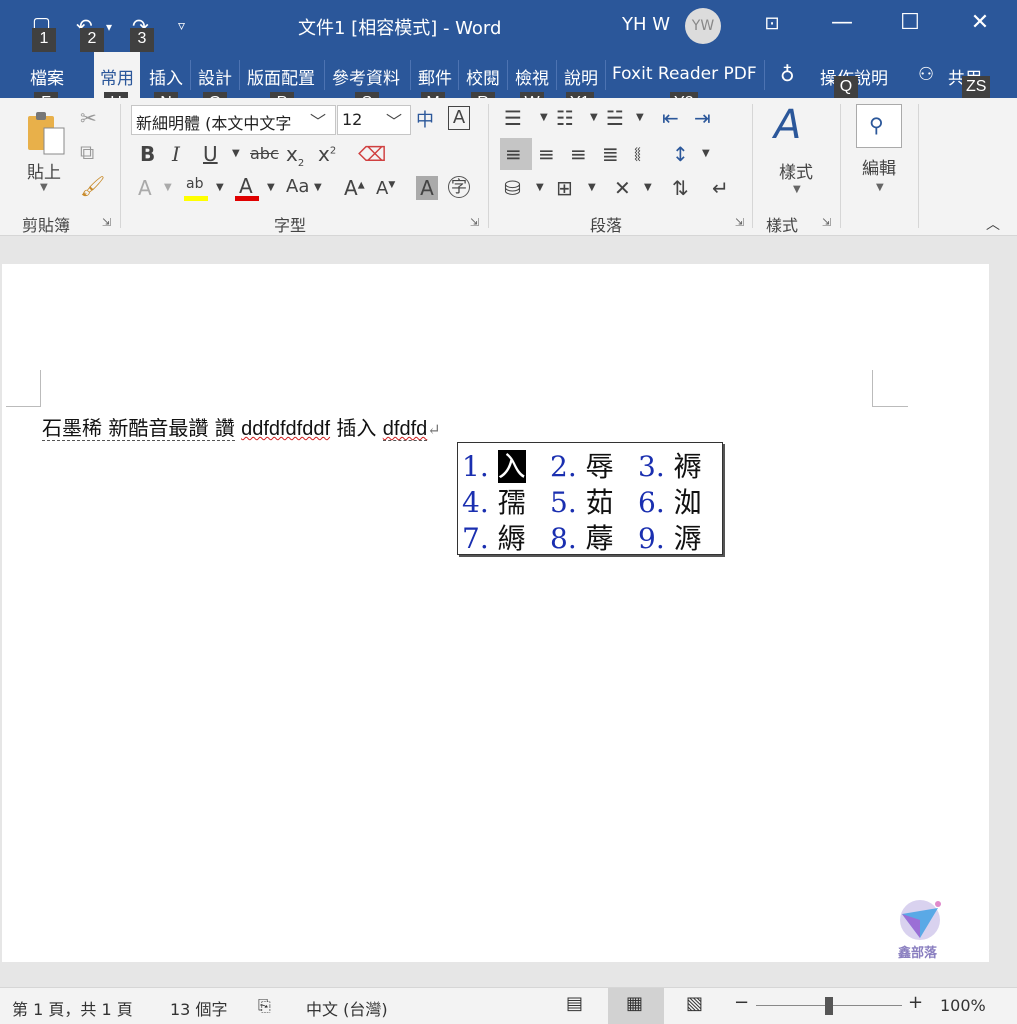 The image size is (1017, 1024). Describe the element at coordinates (106, 222) in the screenshot. I see `clipboard-launcher-icon: ⇲` at that location.